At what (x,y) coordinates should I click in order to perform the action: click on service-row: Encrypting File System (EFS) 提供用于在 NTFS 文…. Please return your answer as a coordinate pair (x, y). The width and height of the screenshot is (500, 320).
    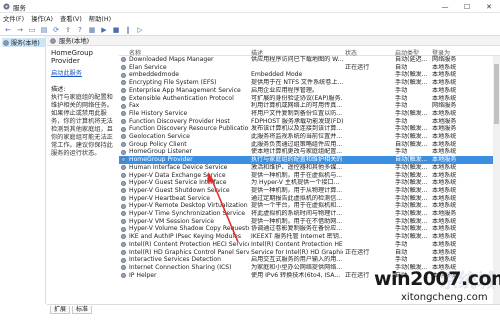
    Looking at the image, I should click on (309, 83).